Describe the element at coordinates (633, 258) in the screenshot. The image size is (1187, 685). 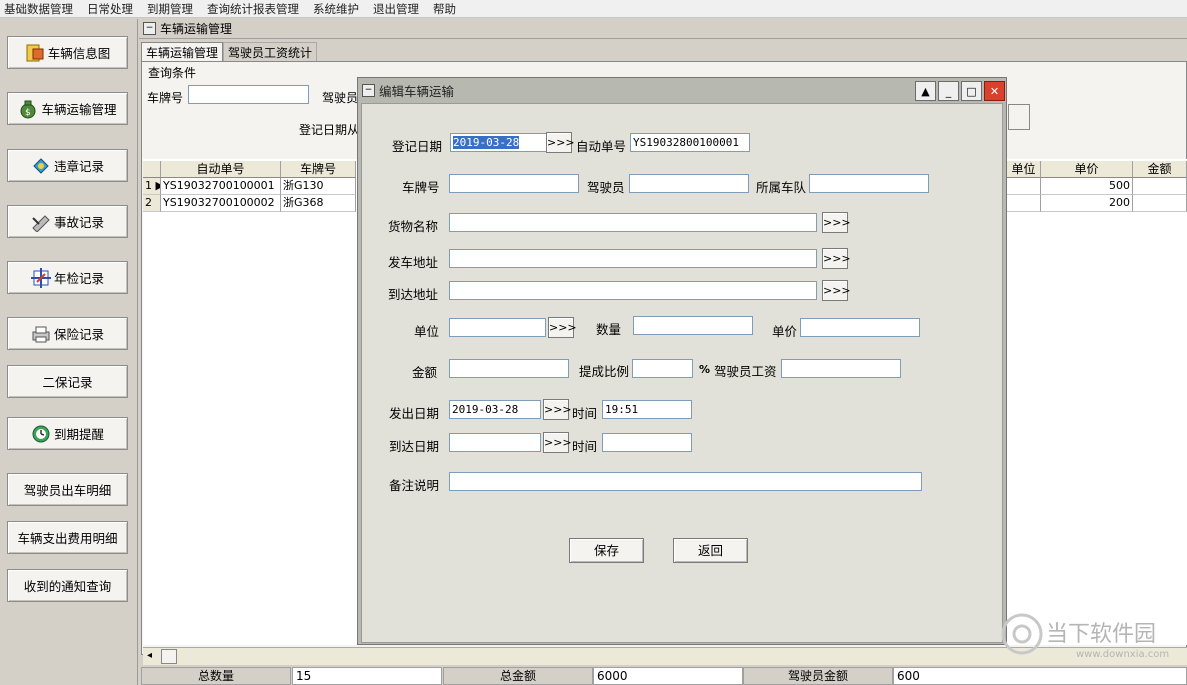
I see `depart-addr-field` at that location.